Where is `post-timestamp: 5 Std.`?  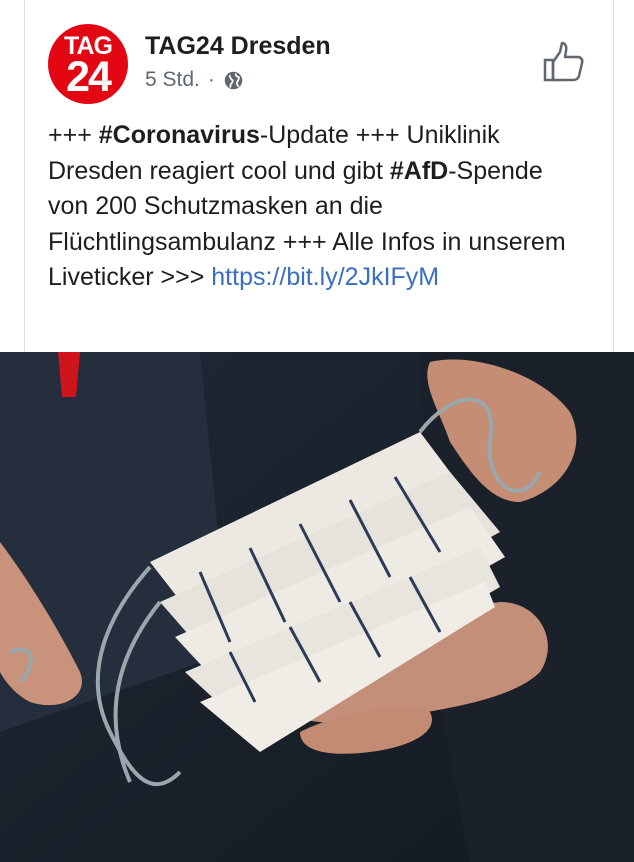 post-timestamp: 5 Std. is located at coordinates (172, 80).